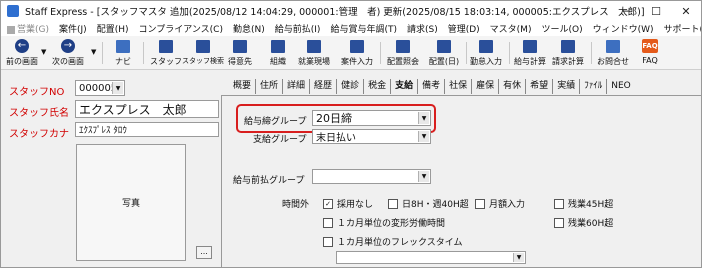  What do you see at coordinates (123, 53) in the screenshot?
I see `navi-button: ナビ` at bounding box center [123, 53].